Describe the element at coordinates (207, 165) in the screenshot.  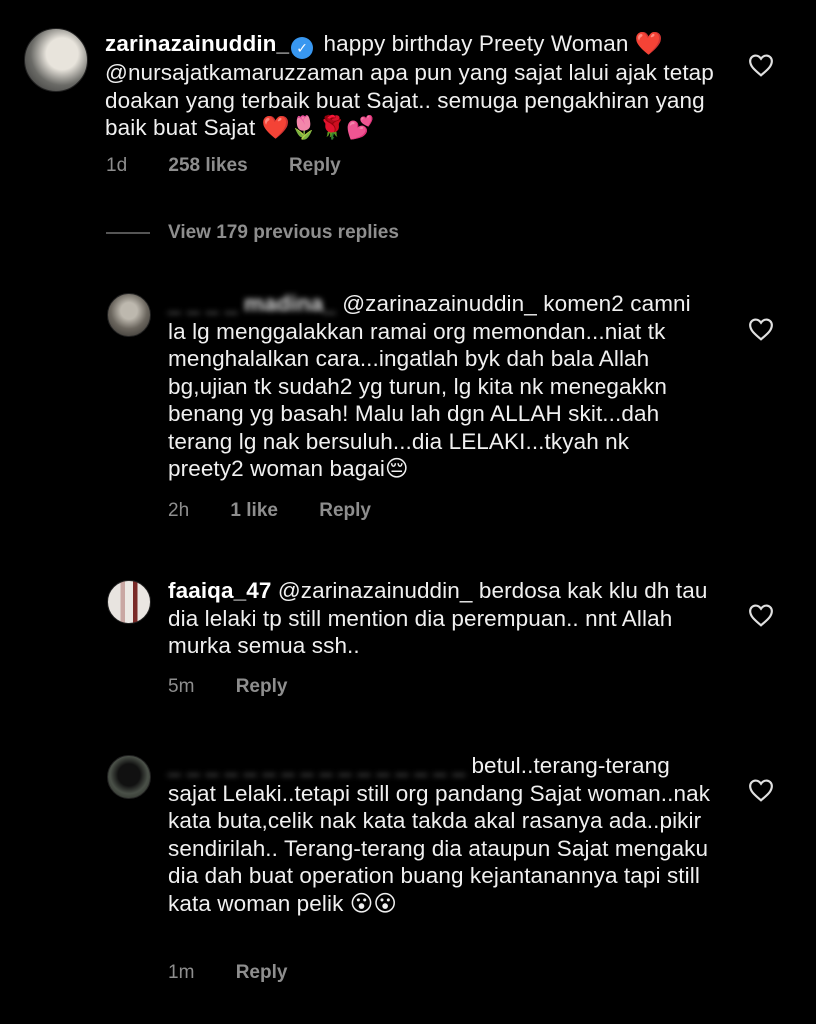
I see `likes-count: 258 likes` at that location.